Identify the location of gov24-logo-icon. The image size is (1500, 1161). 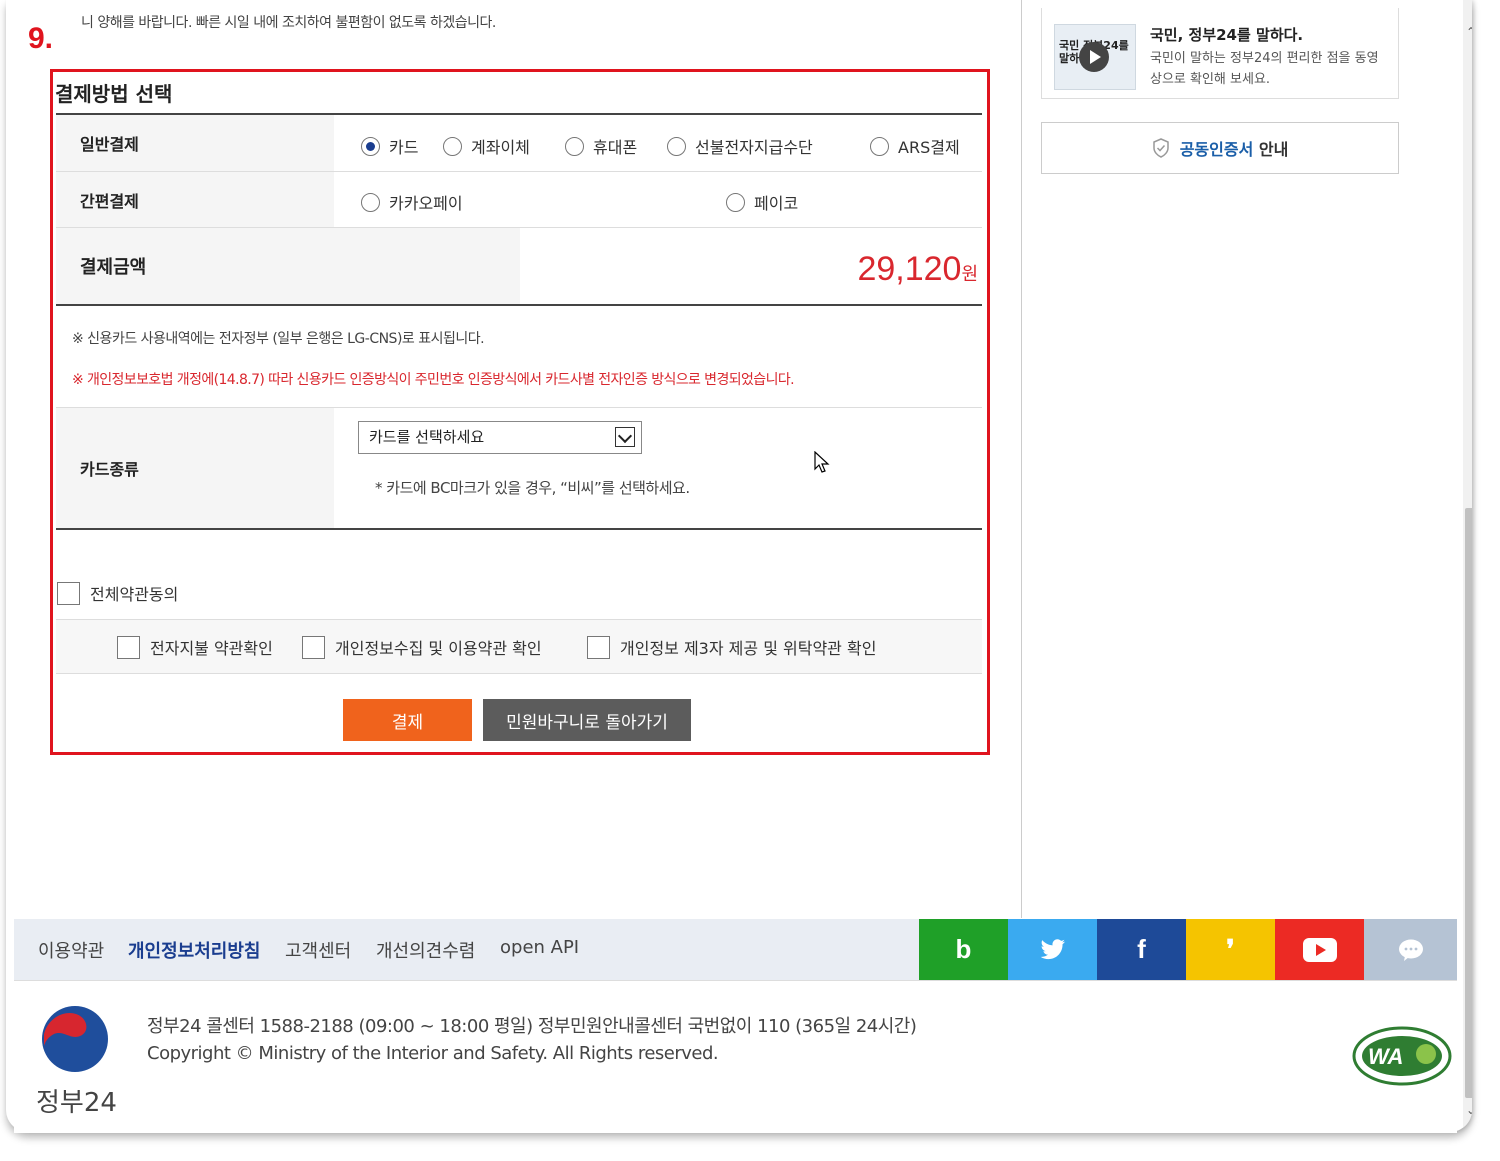
(75, 1039).